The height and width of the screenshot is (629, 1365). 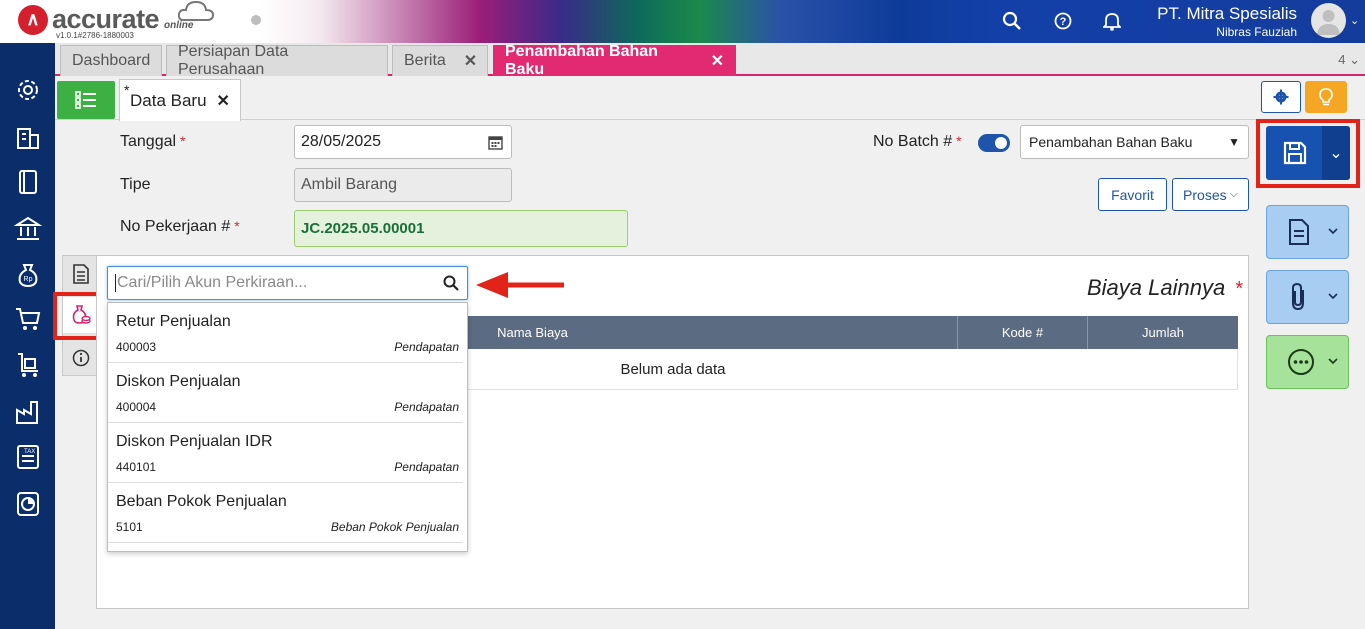 I want to click on account-type: Beban Pokok Penjualan, so click(x=394, y=527).